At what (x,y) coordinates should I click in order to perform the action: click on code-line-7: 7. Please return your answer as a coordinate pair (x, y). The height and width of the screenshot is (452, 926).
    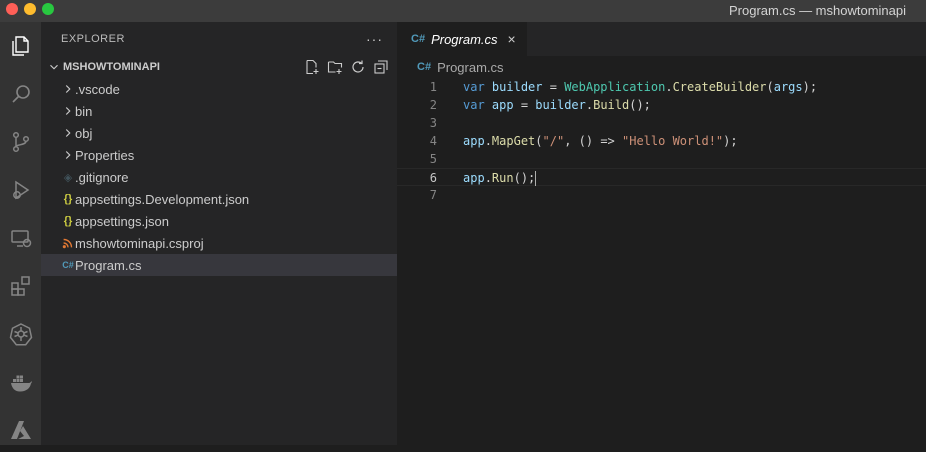
    Looking at the image, I should click on (661, 195).